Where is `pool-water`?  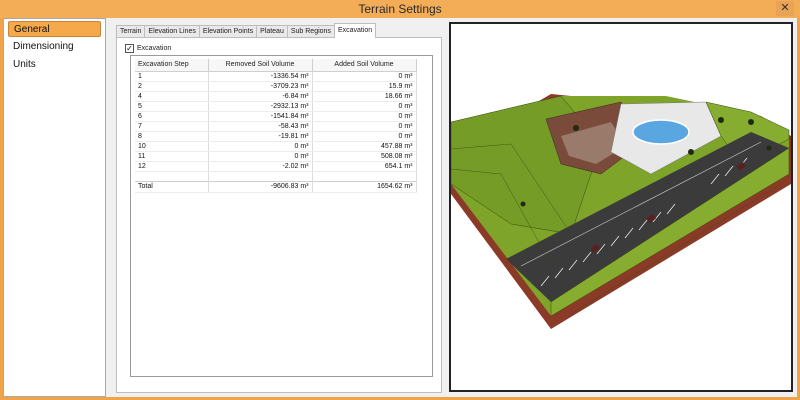
pool-water is located at coordinates (661, 132).